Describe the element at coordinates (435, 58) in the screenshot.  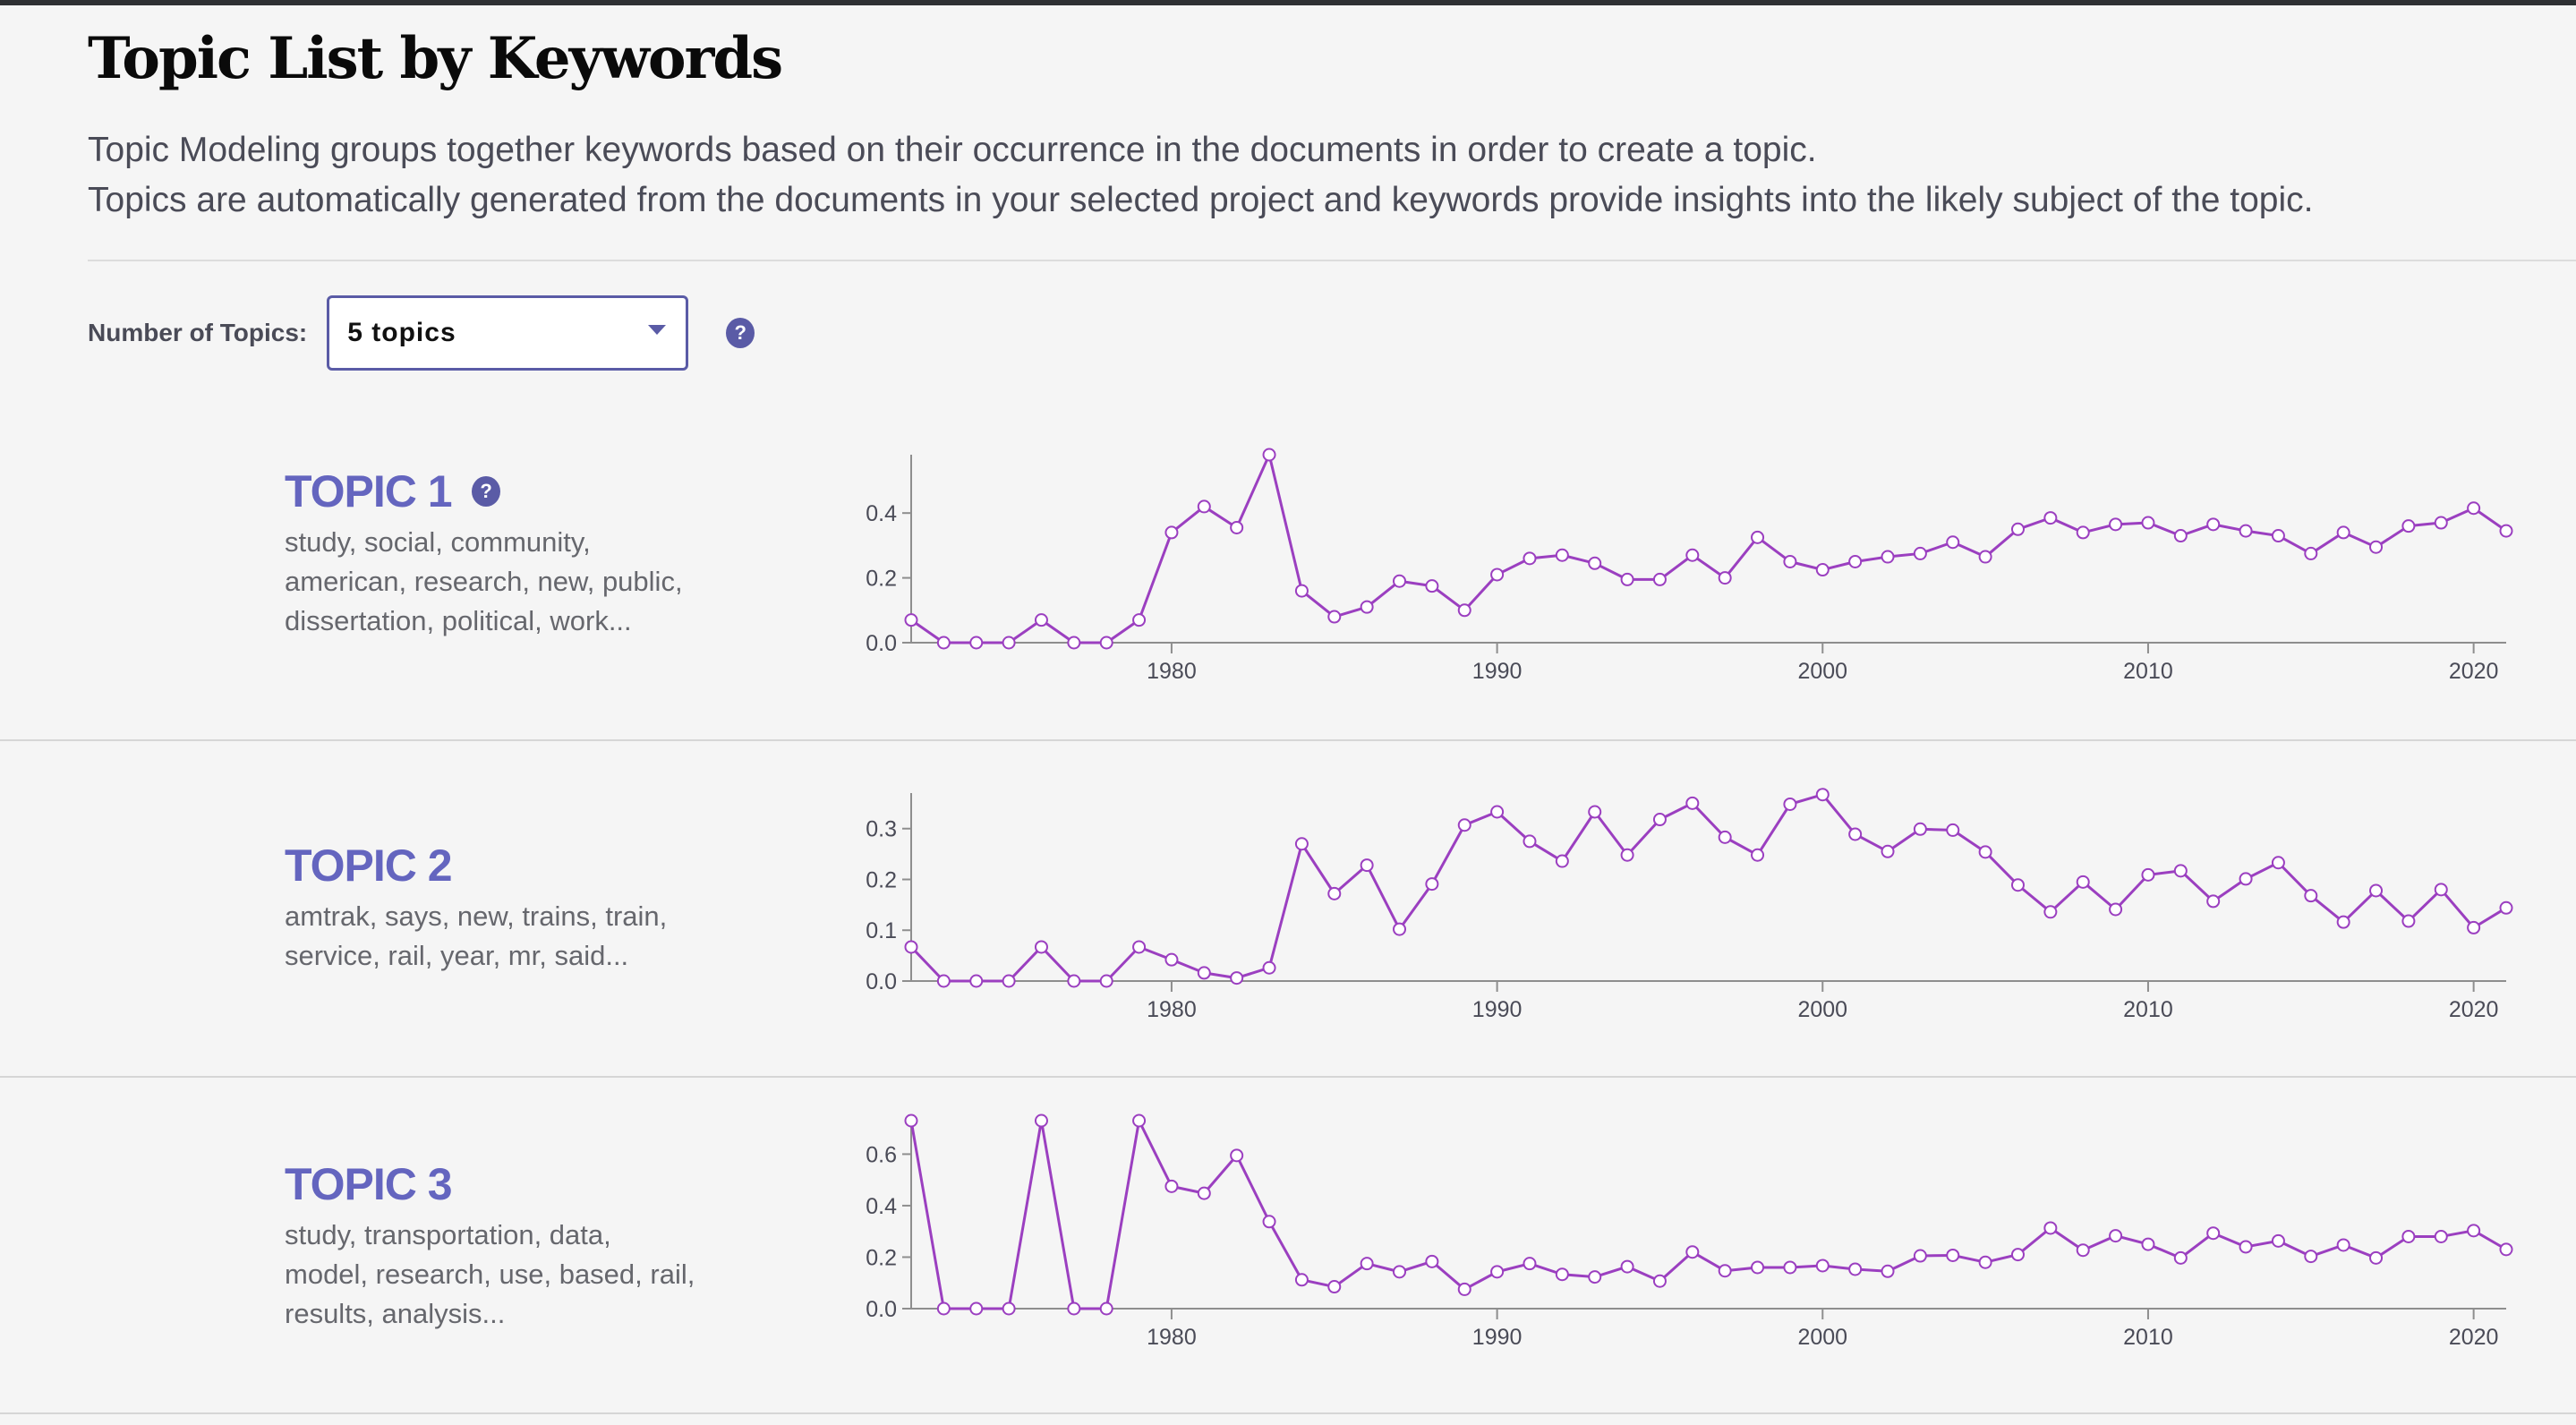
I see `page-title: Topic List by Keywords` at that location.